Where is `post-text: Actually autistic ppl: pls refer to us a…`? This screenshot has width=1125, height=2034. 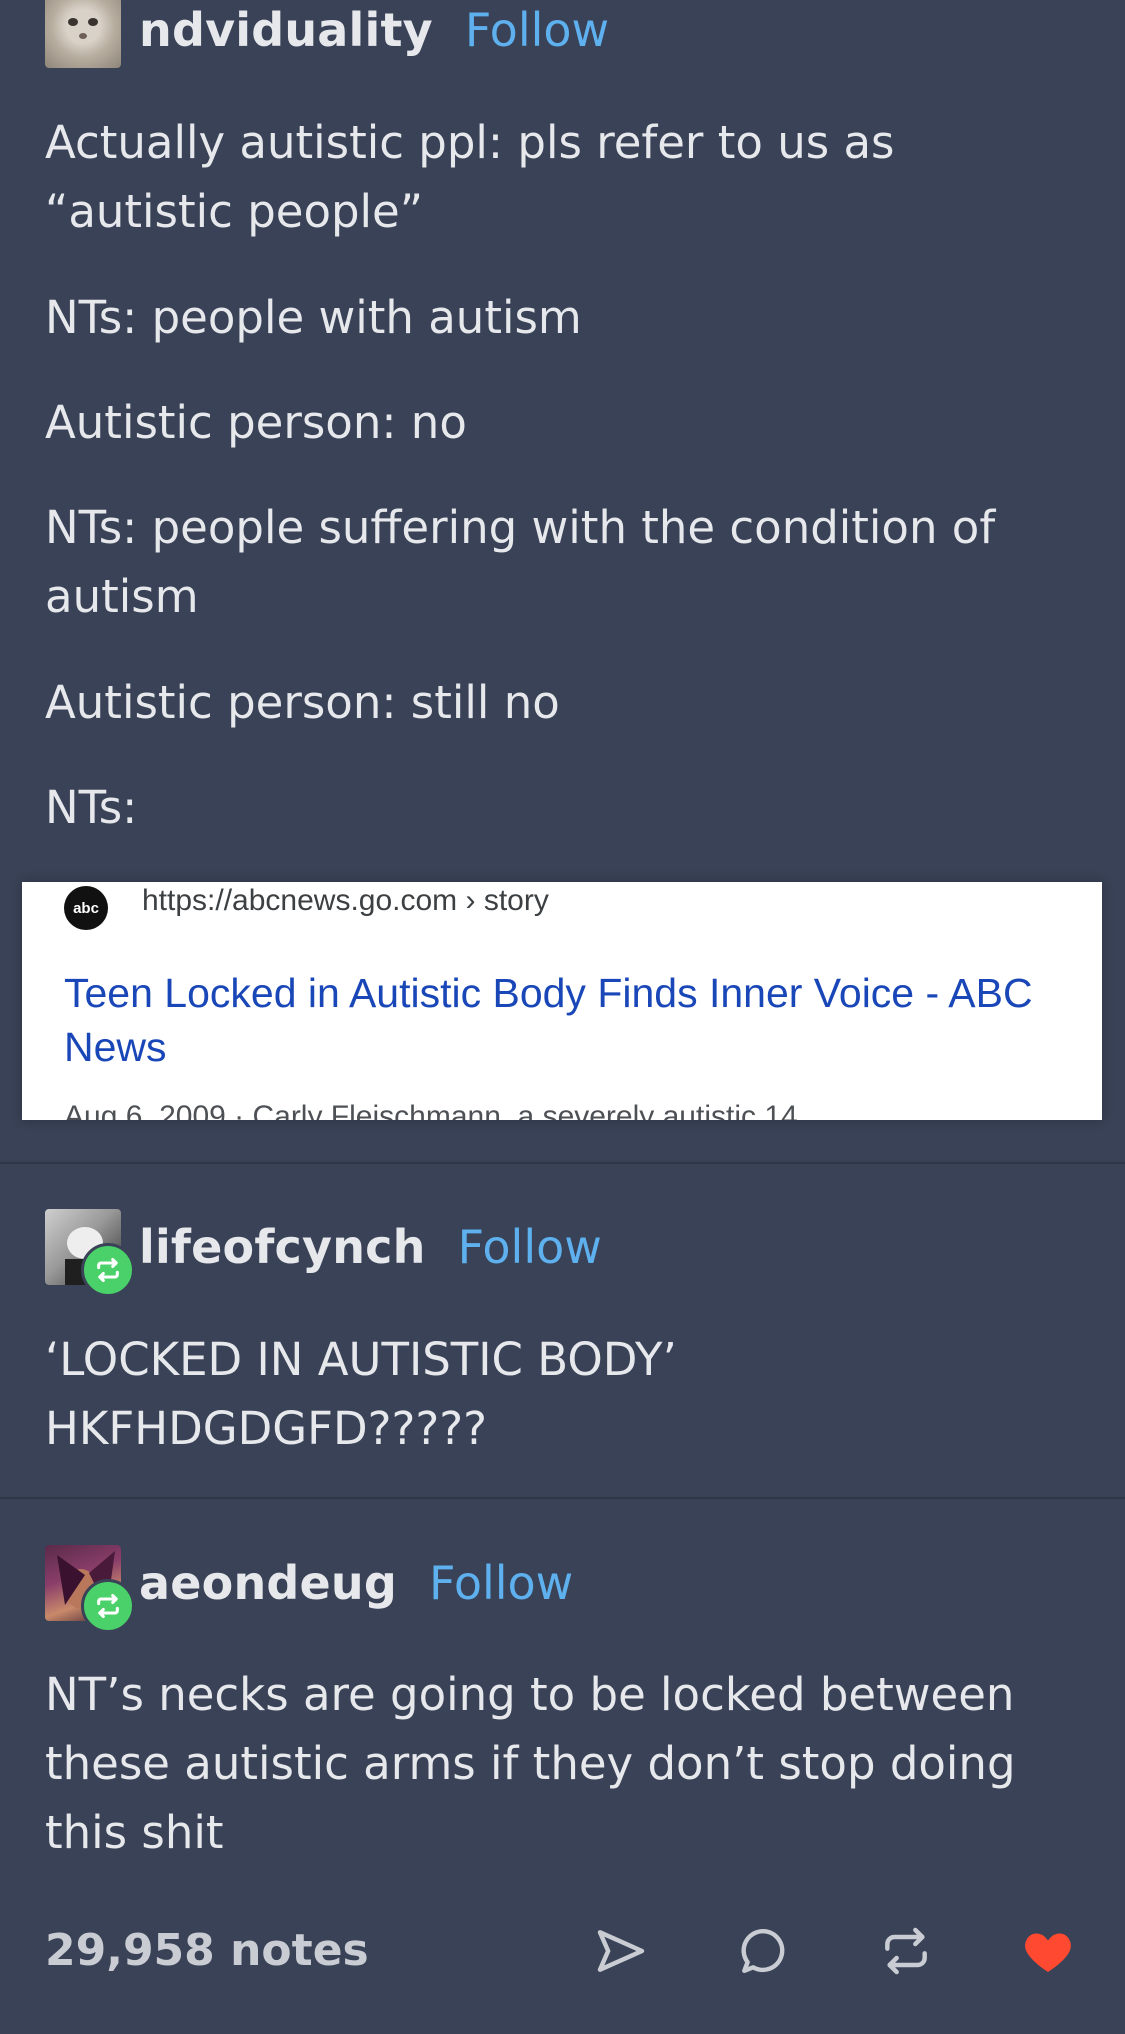 post-text: Actually autistic ppl: pls refer to us a… is located at coordinates (470, 177).